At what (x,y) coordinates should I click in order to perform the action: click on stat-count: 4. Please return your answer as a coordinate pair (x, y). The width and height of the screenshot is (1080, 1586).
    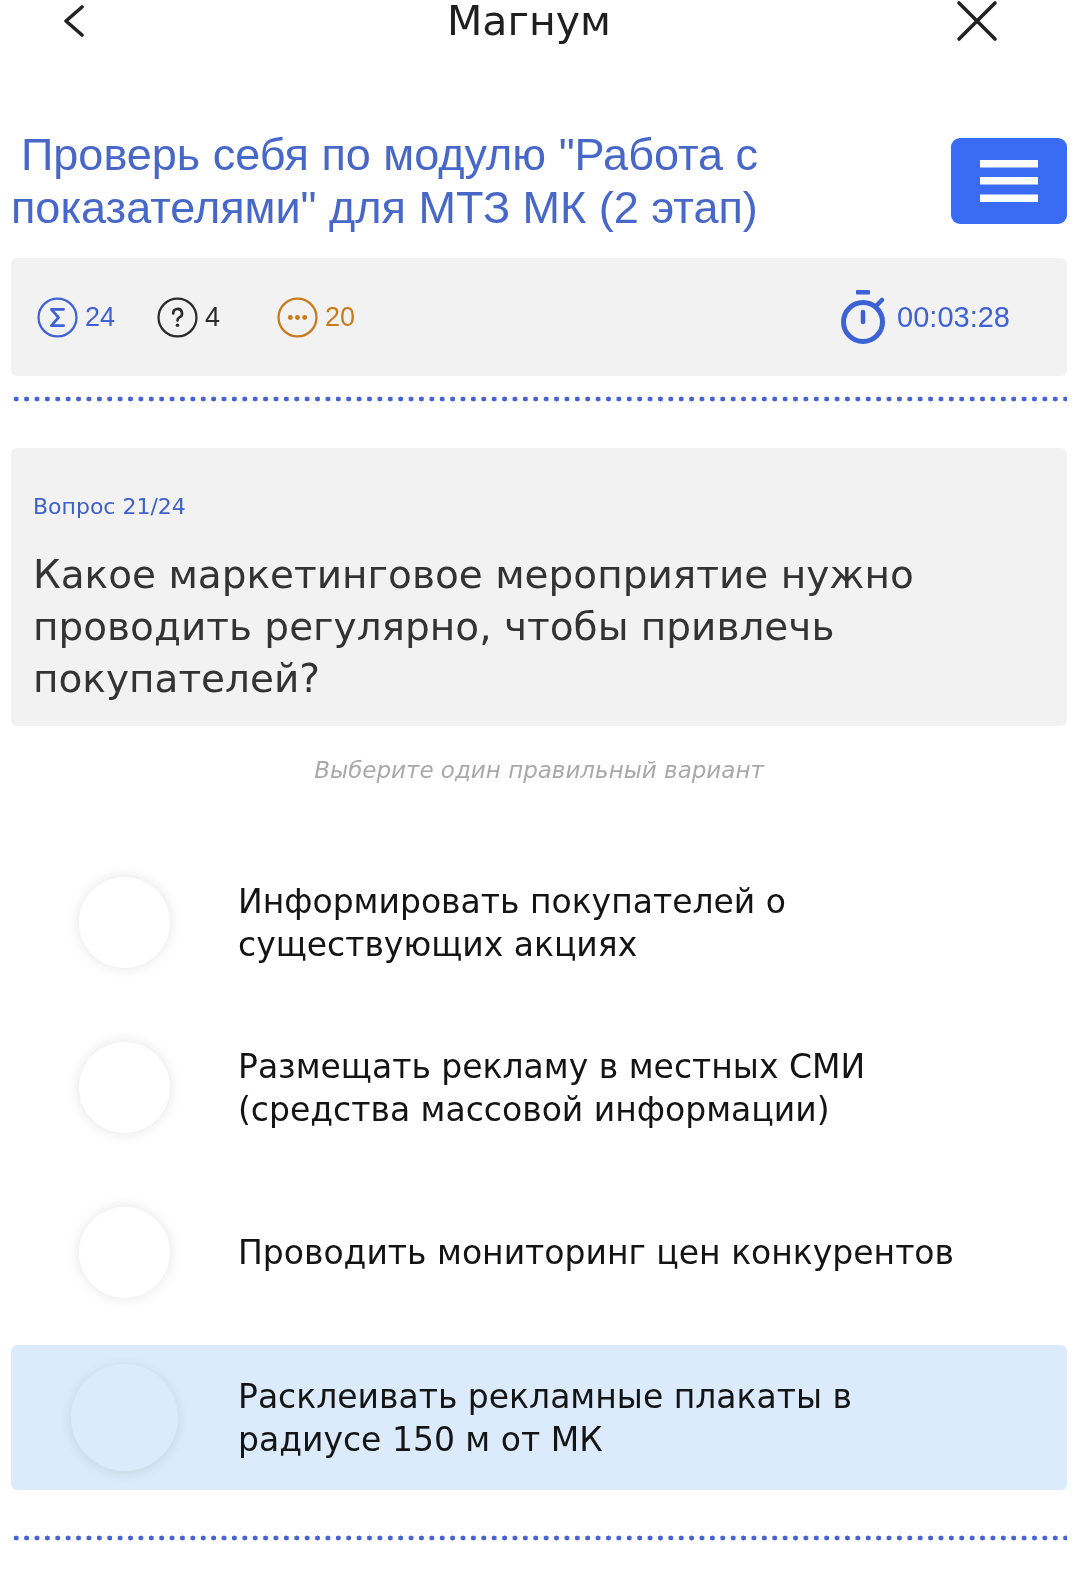
    Looking at the image, I should click on (213, 317).